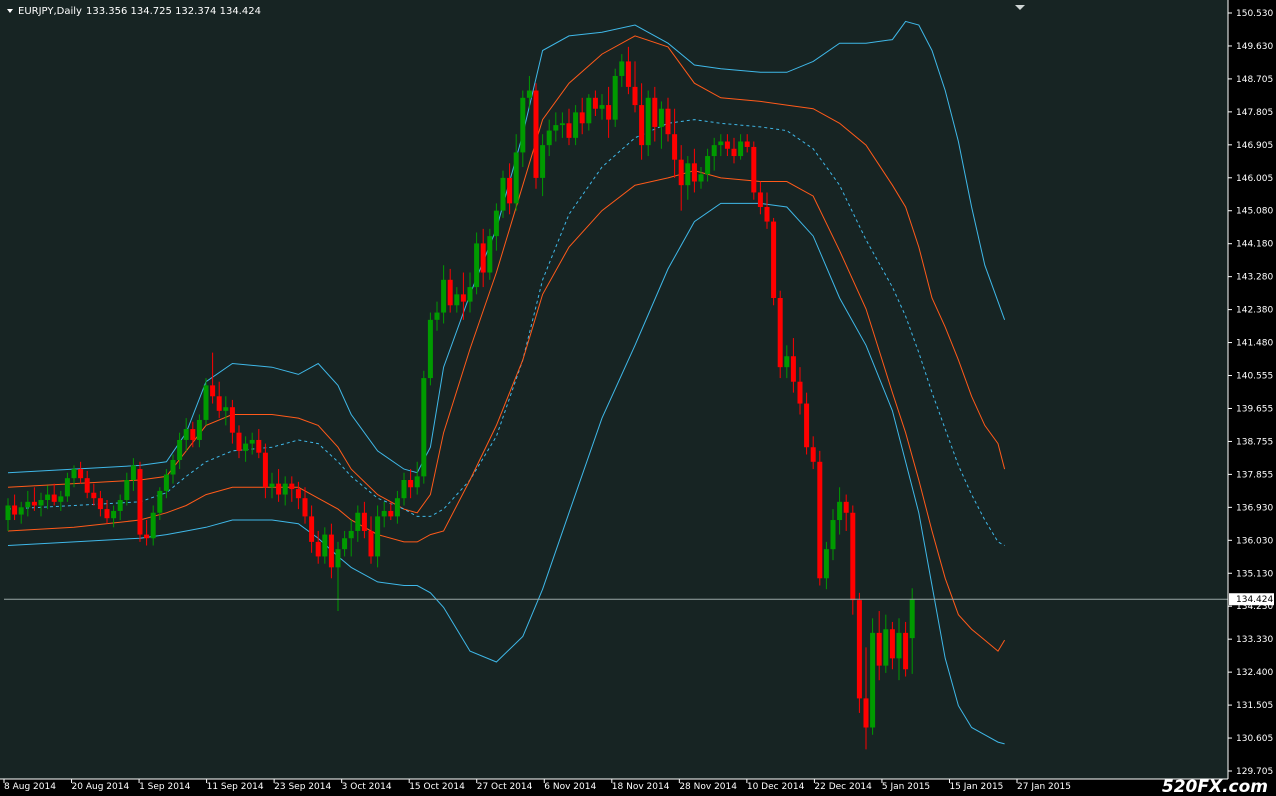 Image resolution: width=1276 pixels, height=796 pixels. I want to click on y-tick-label: 136.030, so click(1254, 541).